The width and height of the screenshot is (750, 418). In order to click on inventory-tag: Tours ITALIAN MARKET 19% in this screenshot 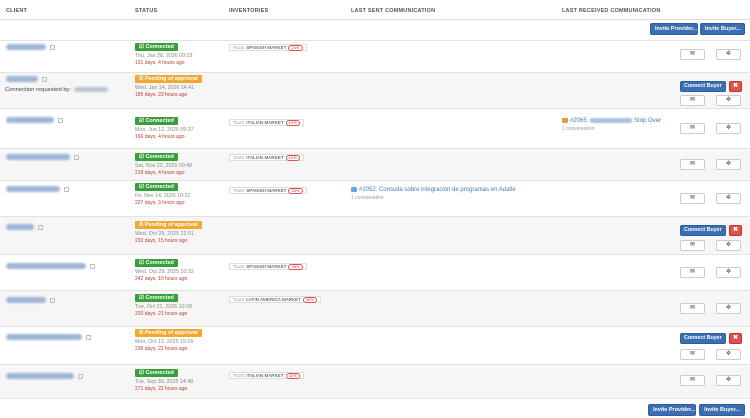, I will do `click(266, 122)`.